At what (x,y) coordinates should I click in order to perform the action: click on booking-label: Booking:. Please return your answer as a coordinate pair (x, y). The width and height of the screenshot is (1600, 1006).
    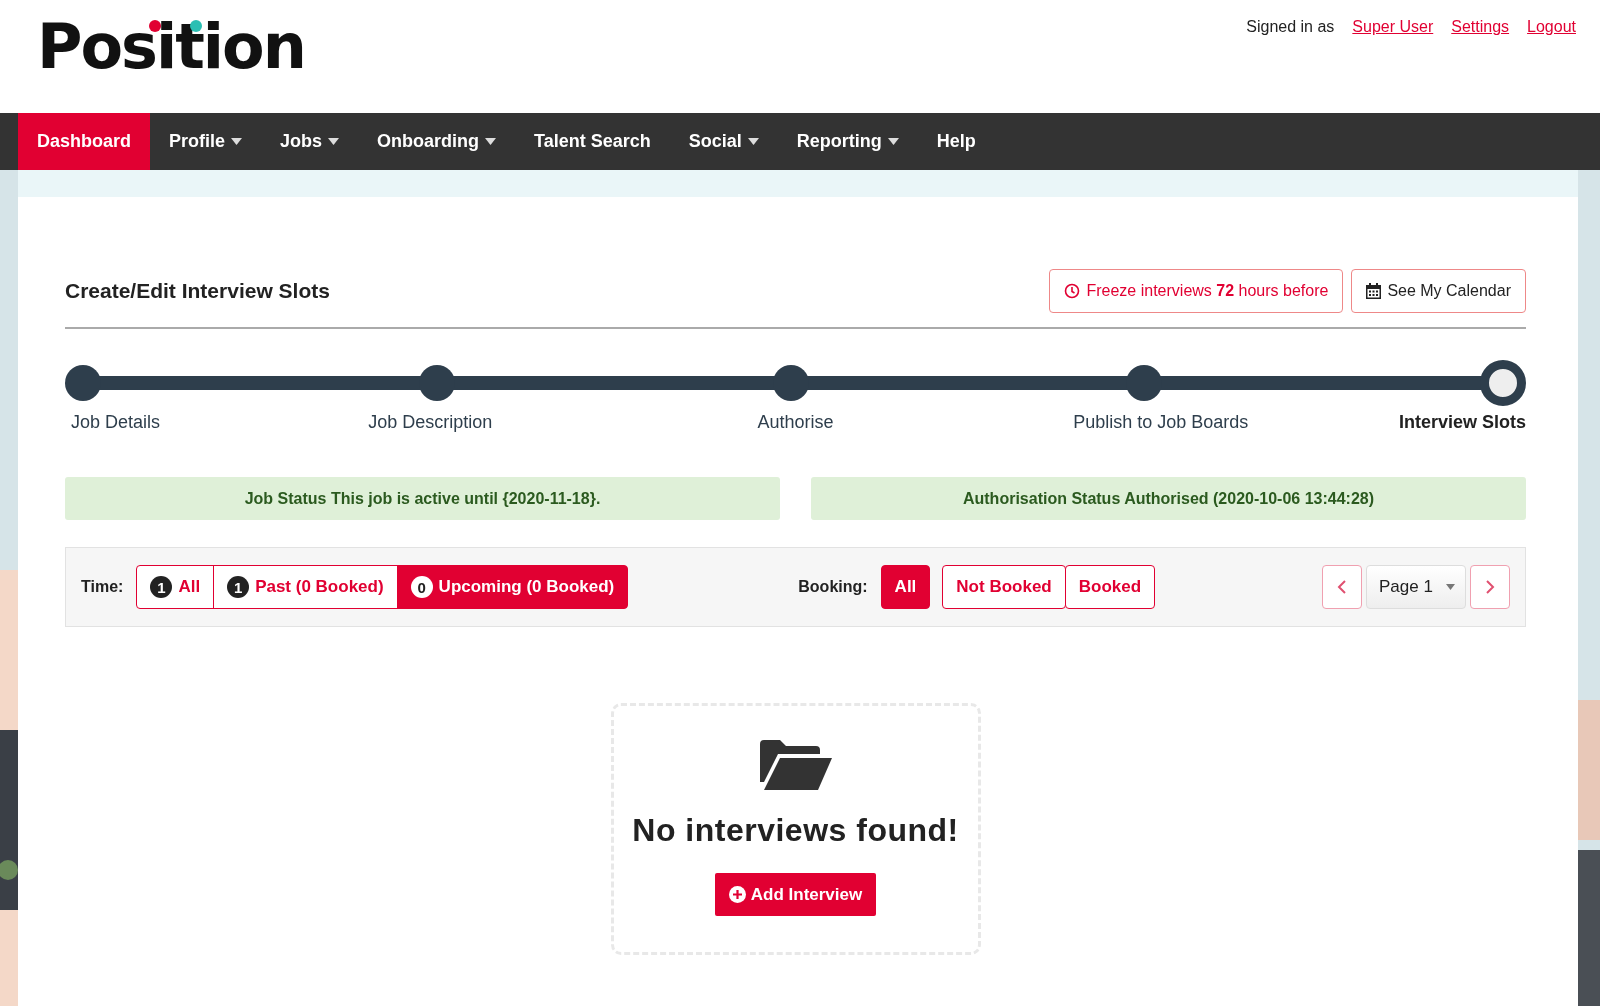
    Looking at the image, I should click on (833, 587).